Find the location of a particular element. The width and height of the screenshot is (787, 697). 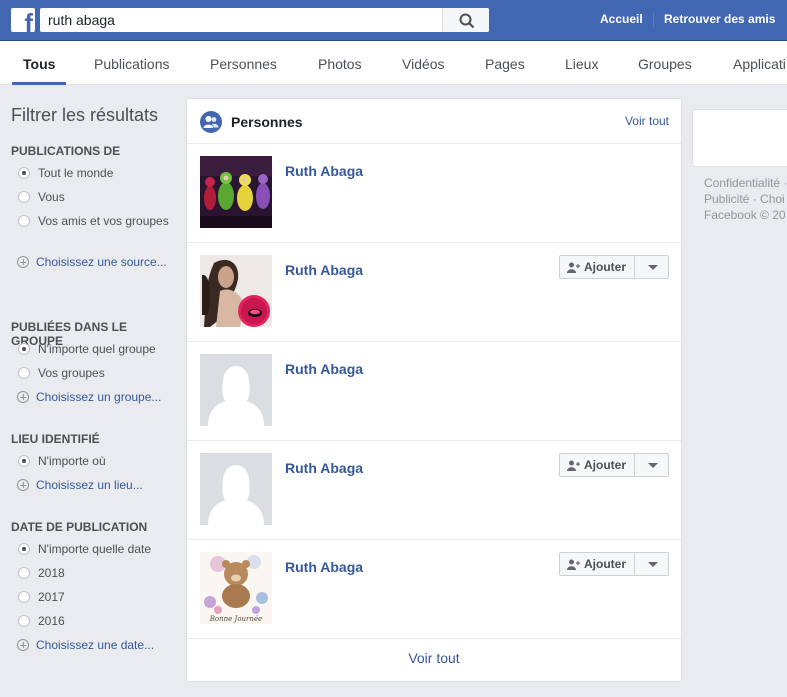

tab-videos: Vidéos is located at coordinates (423, 64).